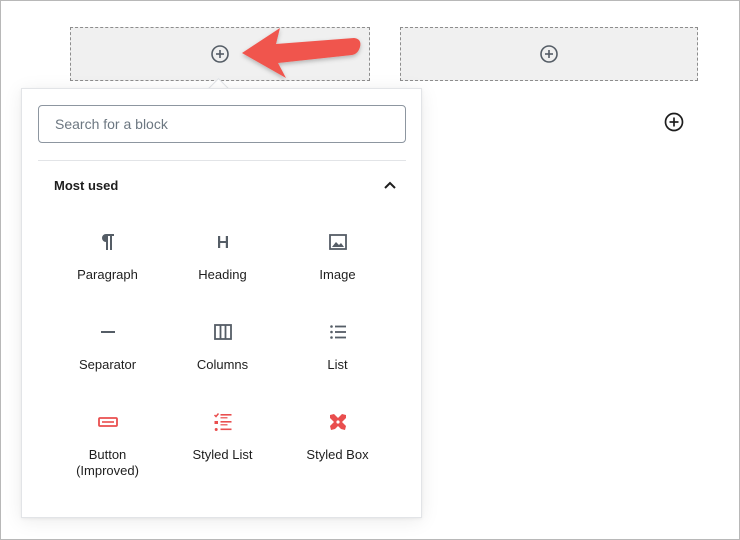 This screenshot has width=740, height=540. What do you see at coordinates (337, 264) in the screenshot?
I see `block-item-image: Image` at bounding box center [337, 264].